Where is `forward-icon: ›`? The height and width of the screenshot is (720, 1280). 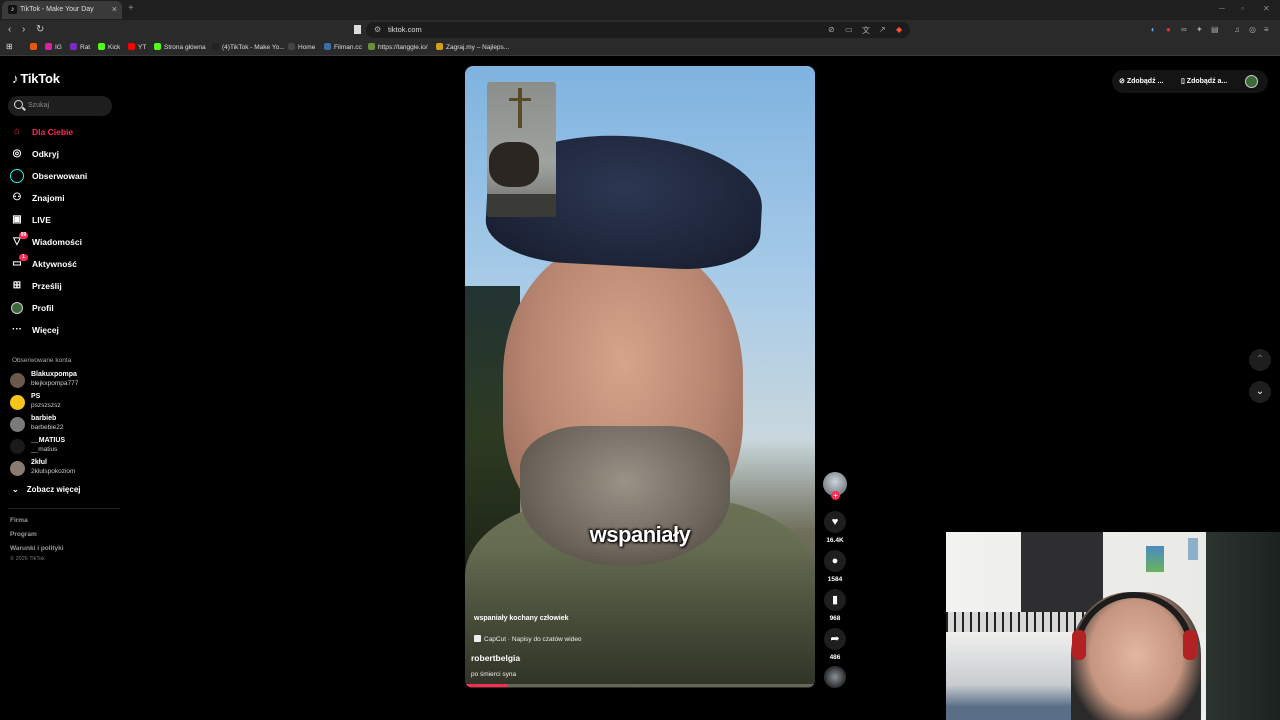
forward-icon: › is located at coordinates (23, 29).